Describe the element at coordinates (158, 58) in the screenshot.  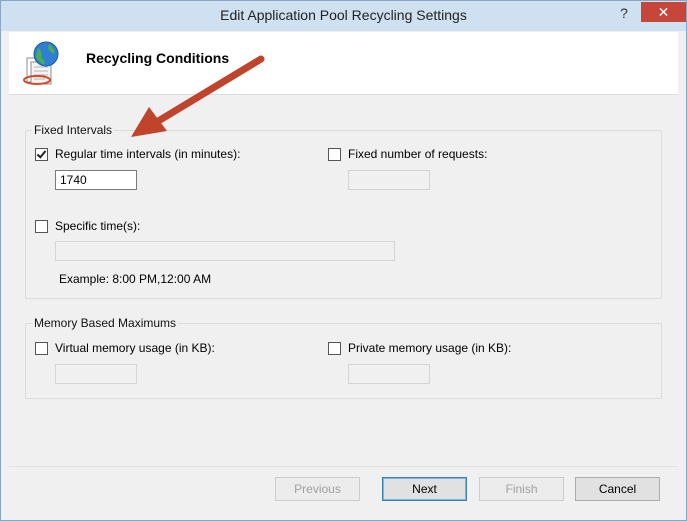
I see `page-heading: Recycling Conditions` at that location.